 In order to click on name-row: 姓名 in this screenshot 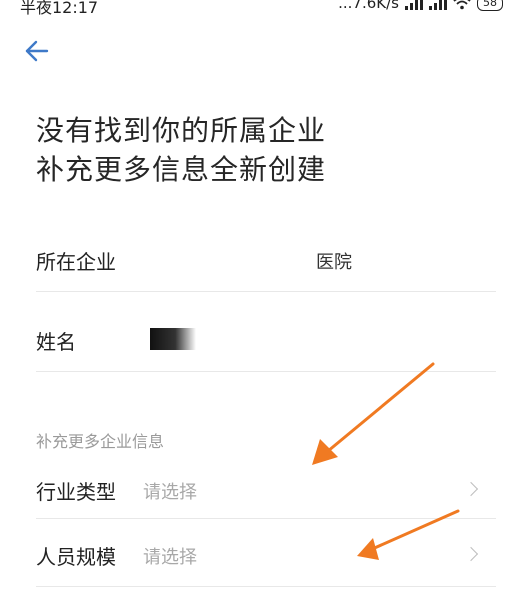, I will do `click(266, 342)`.